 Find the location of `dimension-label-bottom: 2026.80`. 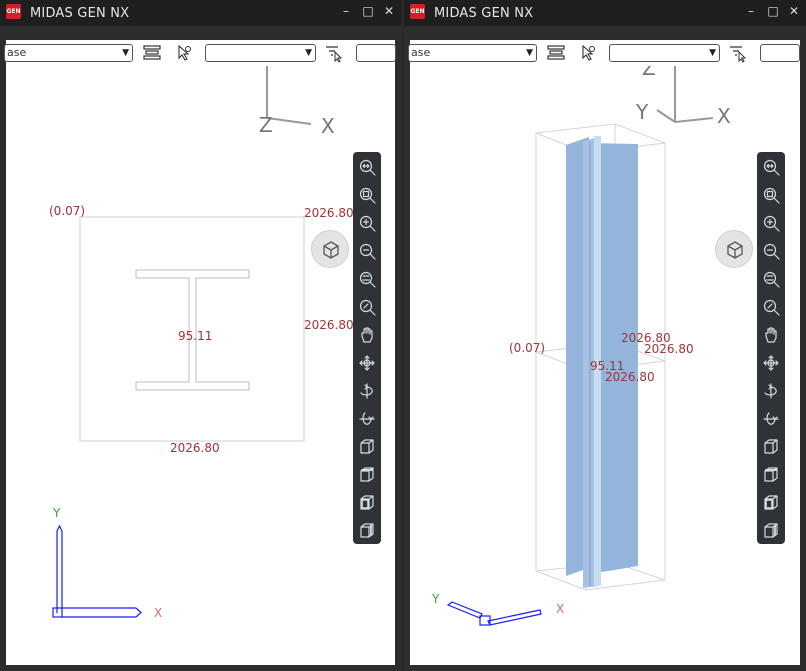

dimension-label-bottom: 2026.80 is located at coordinates (195, 448).